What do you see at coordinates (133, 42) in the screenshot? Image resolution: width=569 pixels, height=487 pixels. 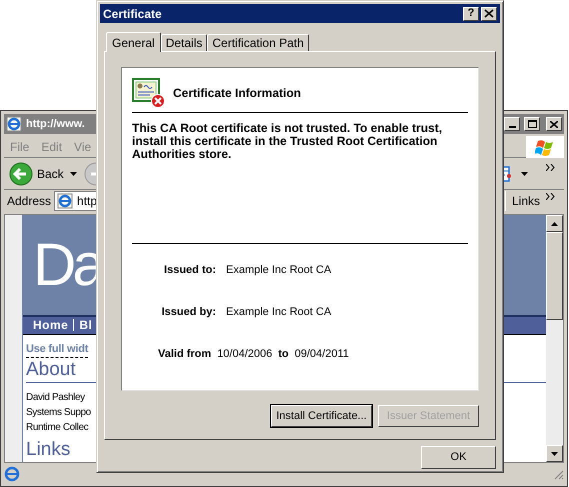 I see `tab: General` at bounding box center [133, 42].